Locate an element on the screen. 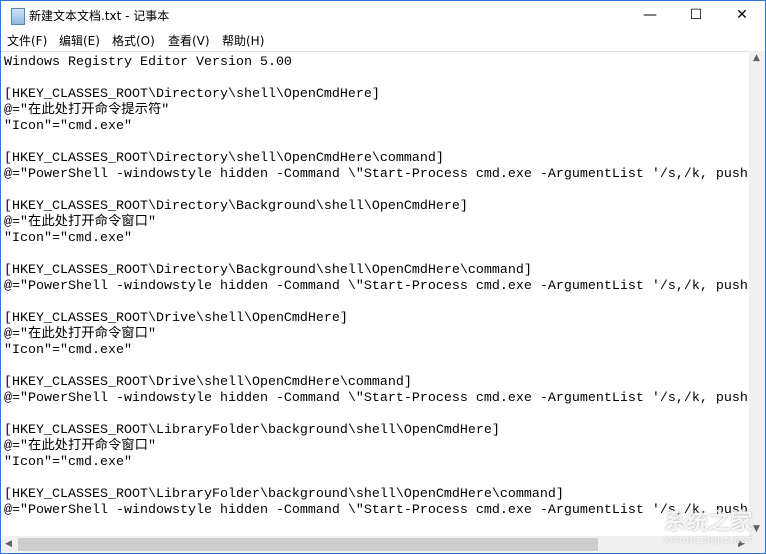  watermark-main: 系统之家 is located at coordinates (708, 522).